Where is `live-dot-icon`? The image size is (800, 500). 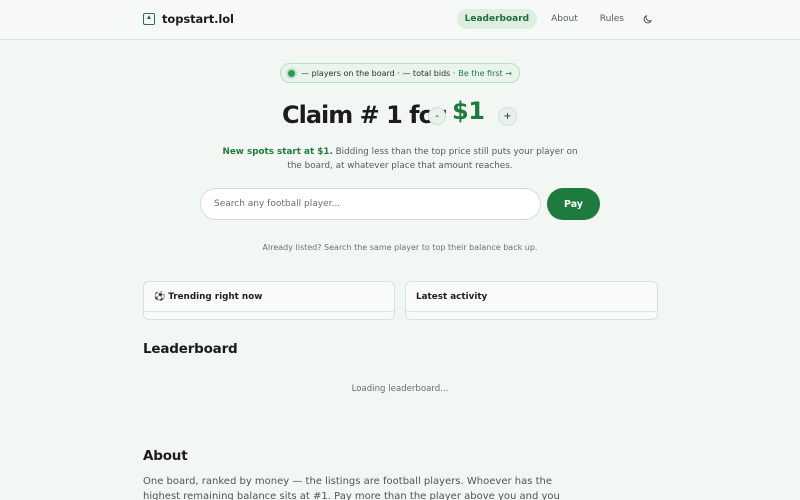 live-dot-icon is located at coordinates (292, 73).